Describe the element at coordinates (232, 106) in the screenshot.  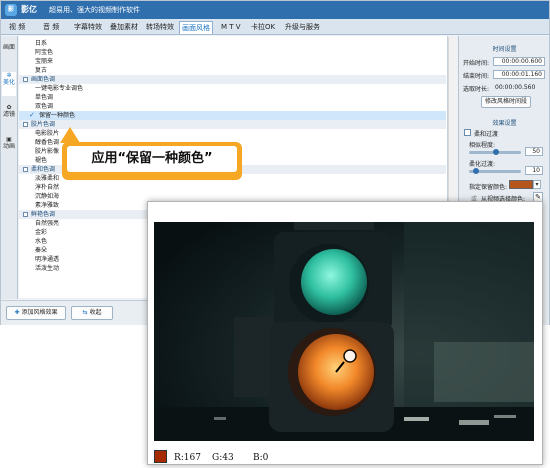
I see `list-item: 双色调` at that location.